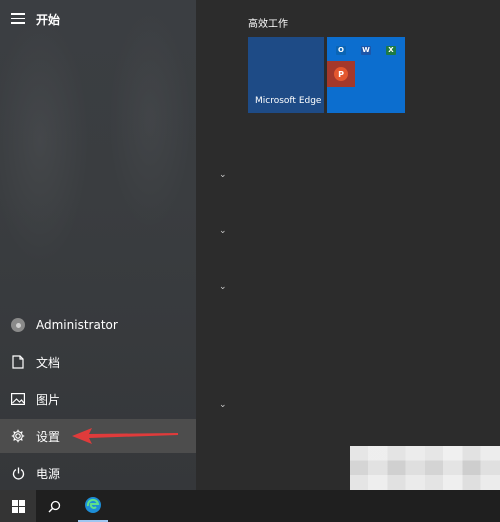 This screenshot has height=522, width=500. Describe the element at coordinates (98, 473) in the screenshot. I see `nav-item-power: 电源` at that location.